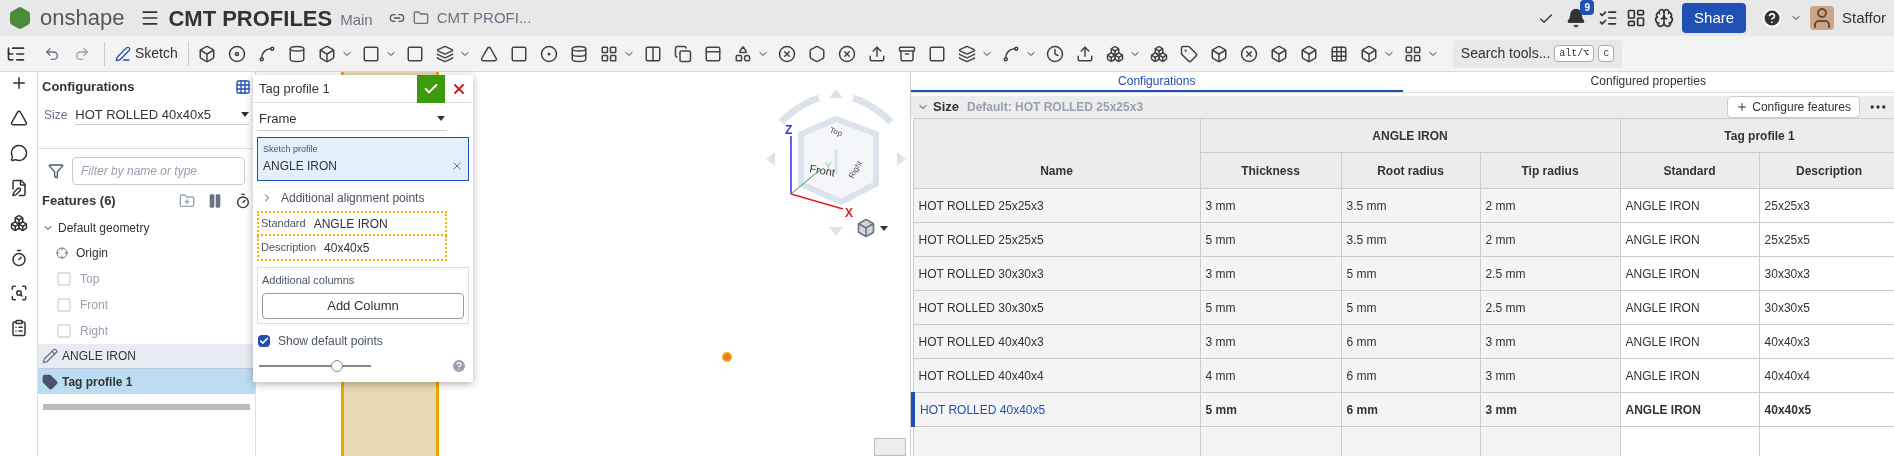 This screenshot has height=456, width=1894. What do you see at coordinates (1056, 205) in the screenshot?
I see `table-cell: HOT ROLLED 25x25x3` at bounding box center [1056, 205].